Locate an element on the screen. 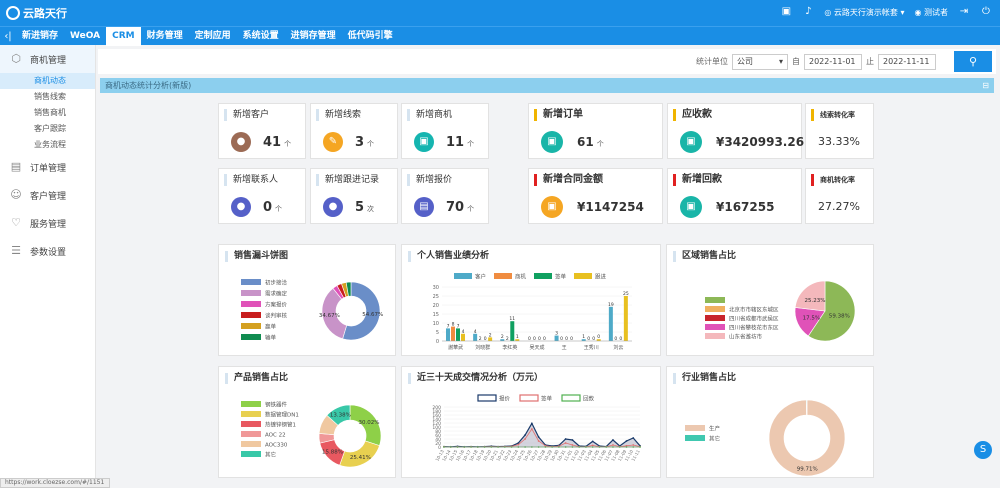  nav-item: CRM is located at coordinates (123, 36).